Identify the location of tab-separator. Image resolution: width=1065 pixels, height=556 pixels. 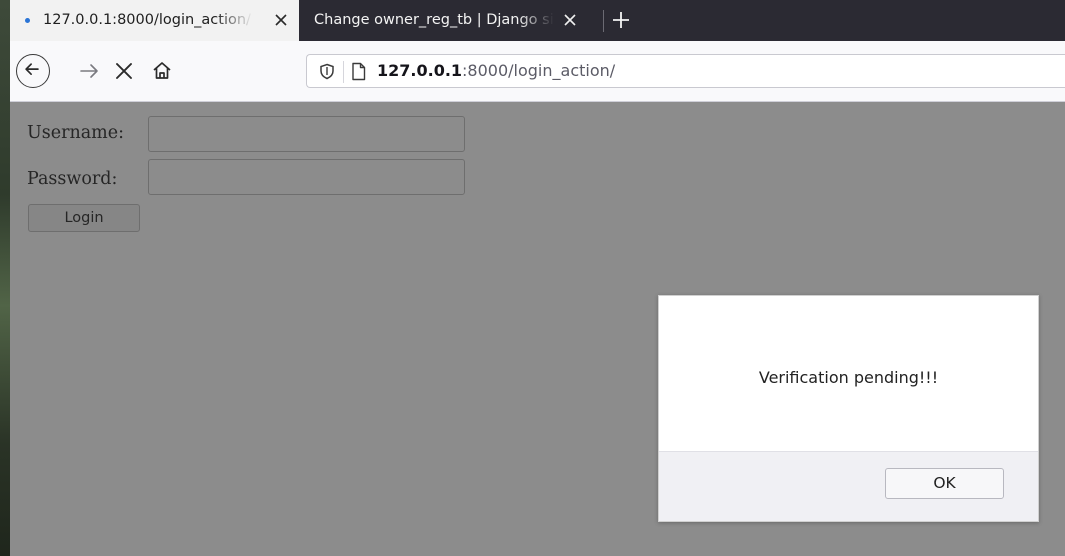
(603, 21).